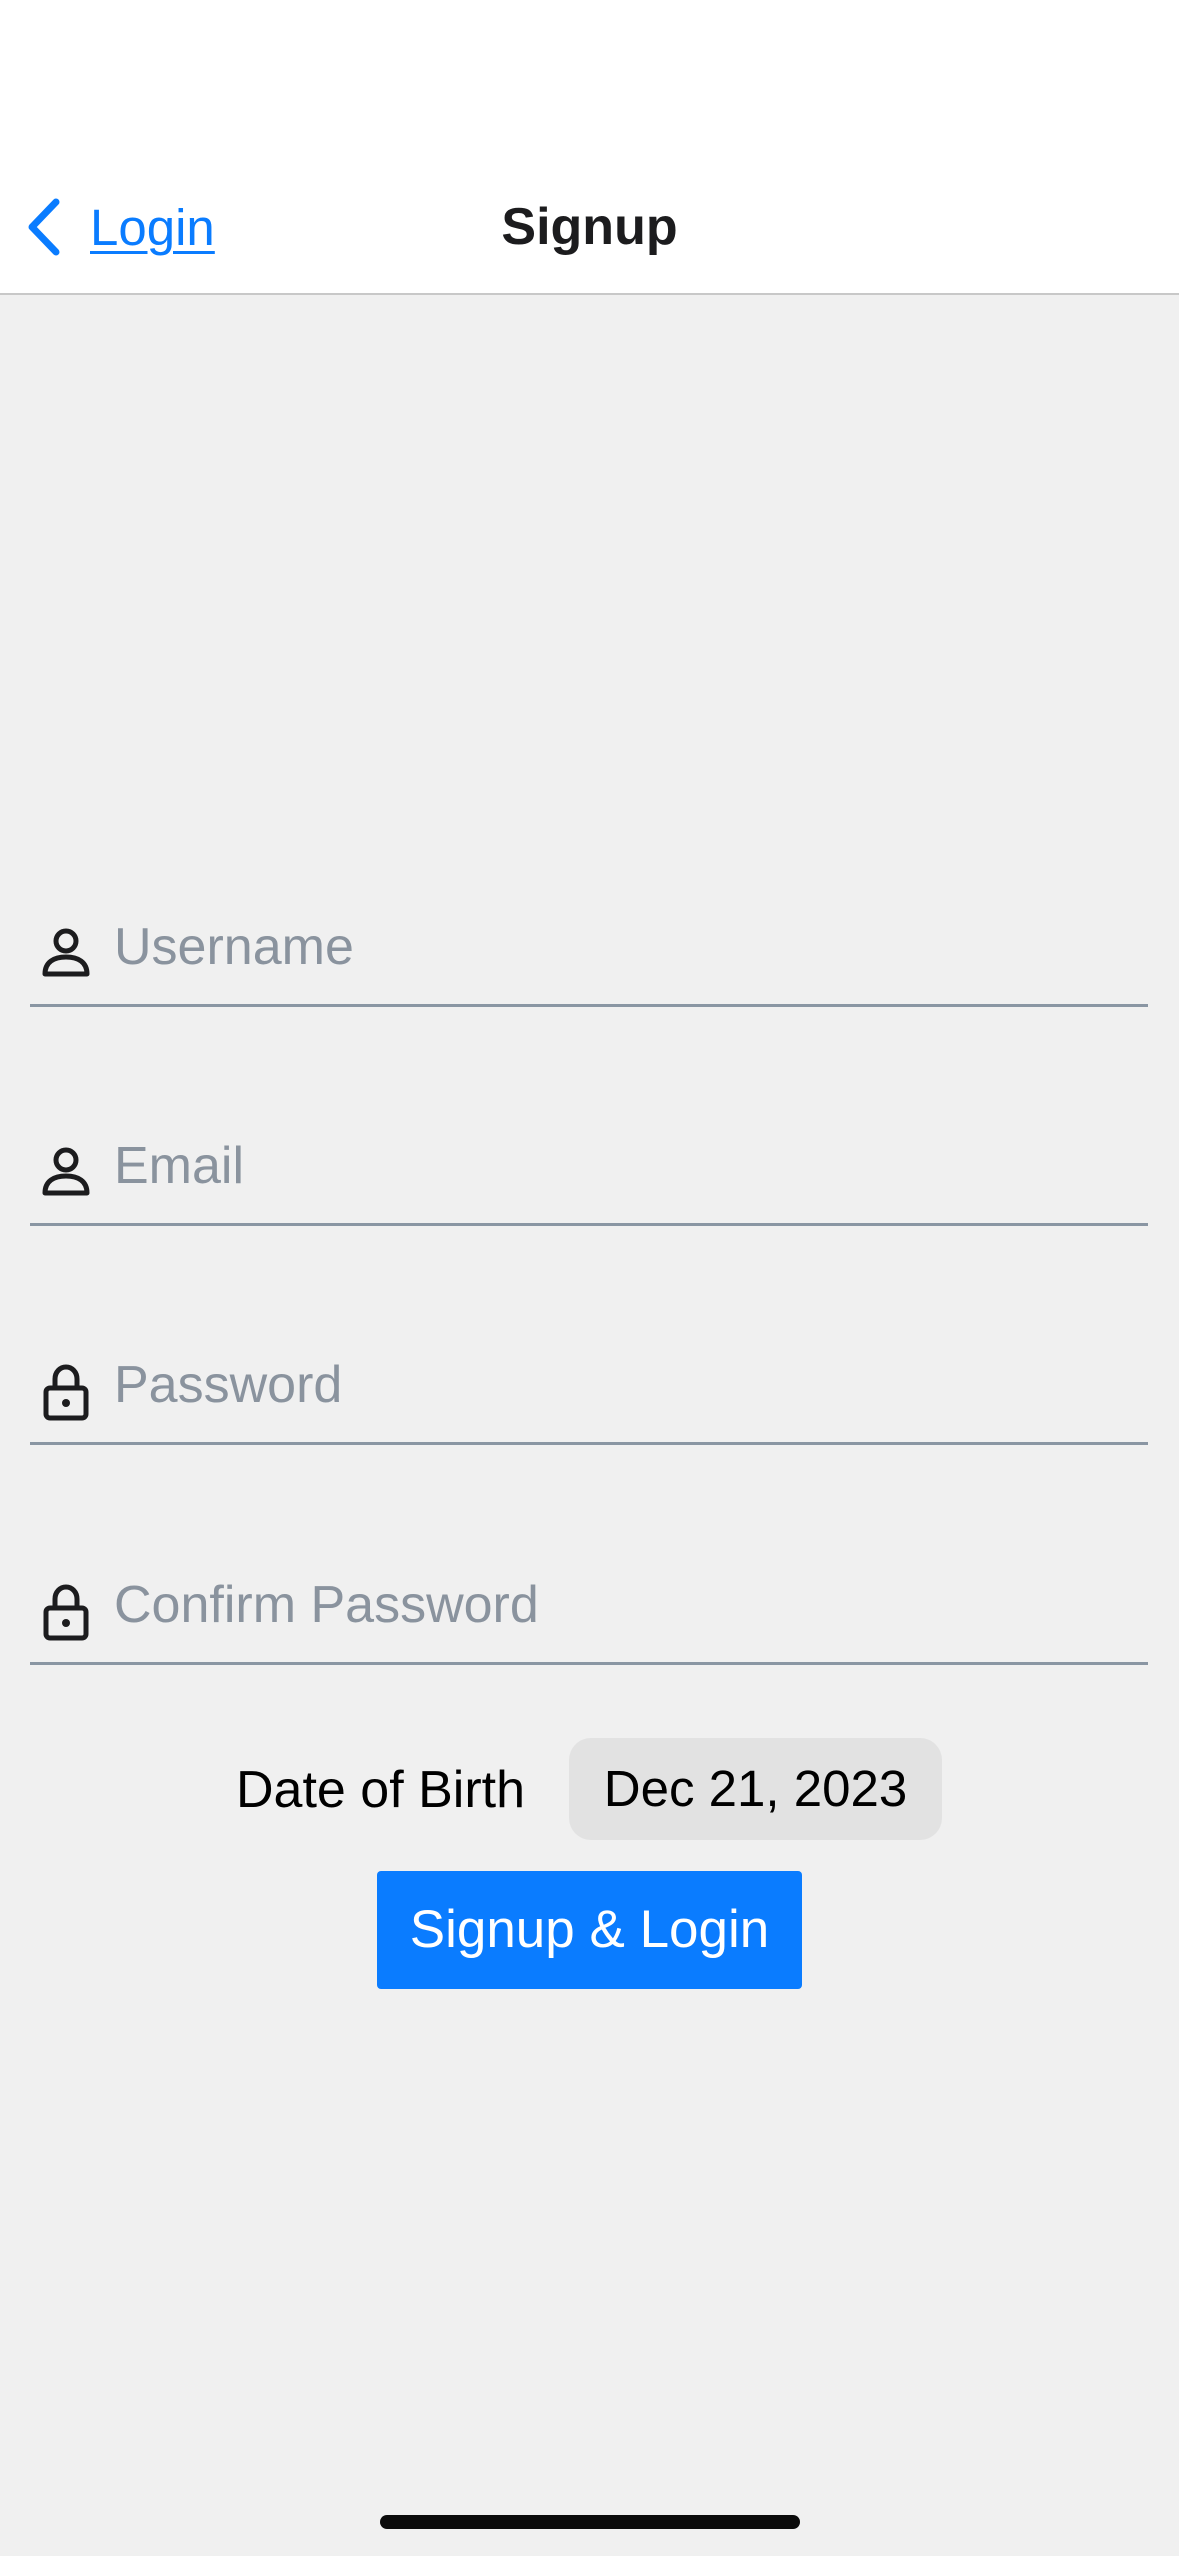  I want to click on navigation-bar: Login Signup, so click(589, 227).